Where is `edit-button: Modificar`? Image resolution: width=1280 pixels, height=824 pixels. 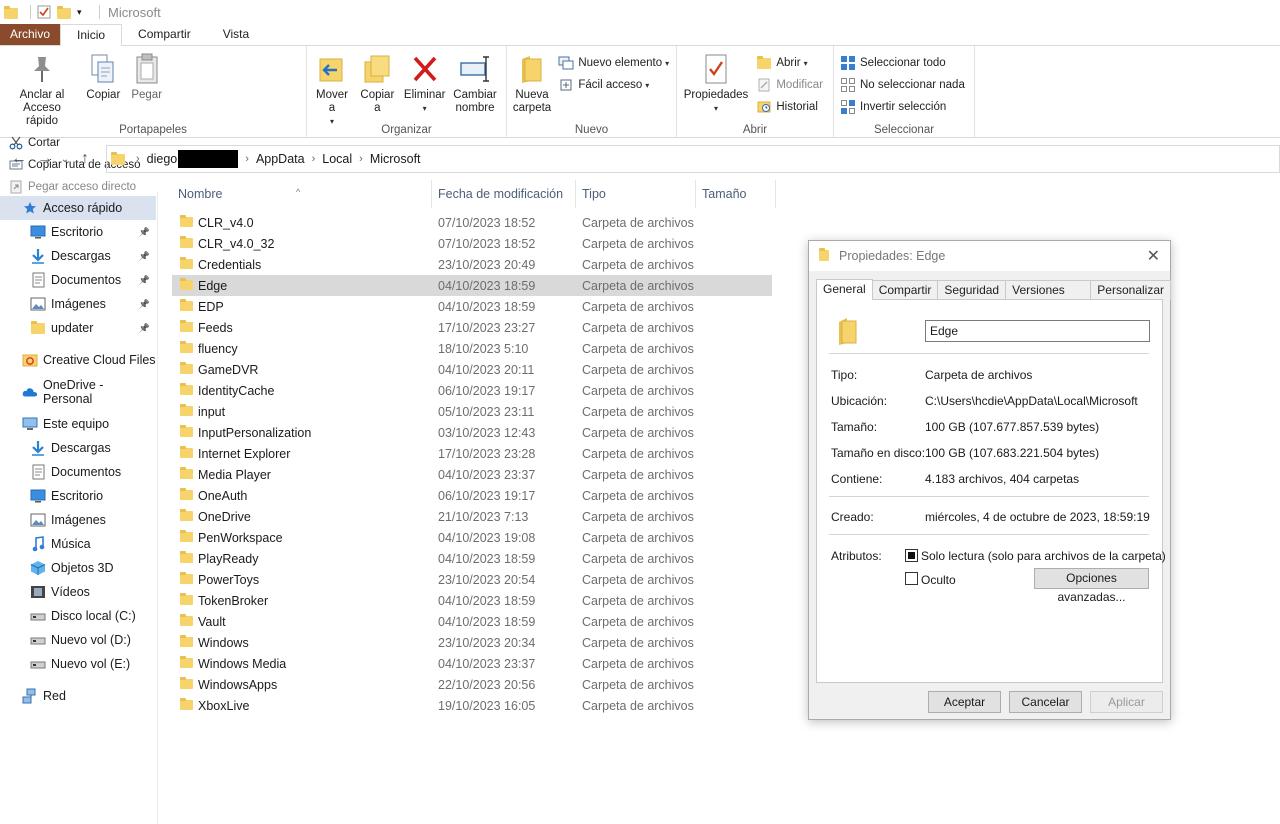 edit-button: Modificar is located at coordinates (789, 85).